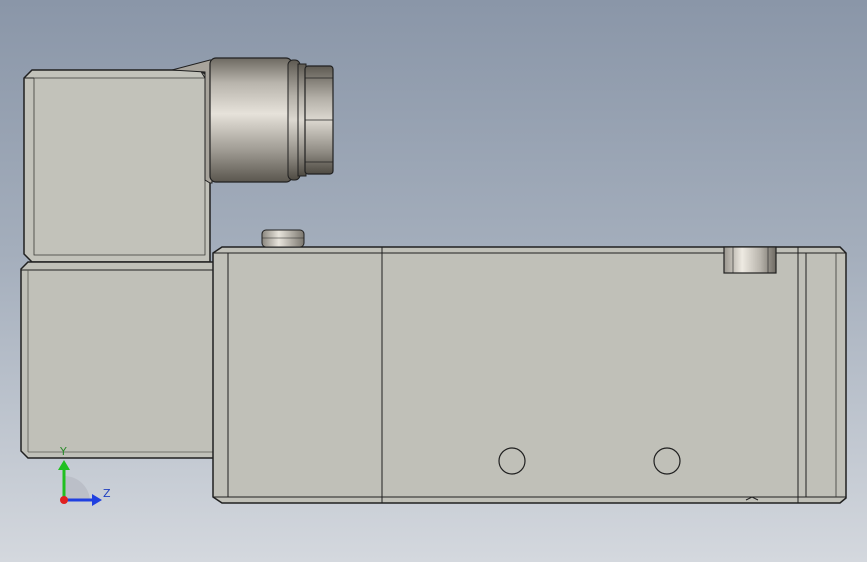 The width and height of the screenshot is (867, 562). I want to click on coil-housing, so click(118, 360).